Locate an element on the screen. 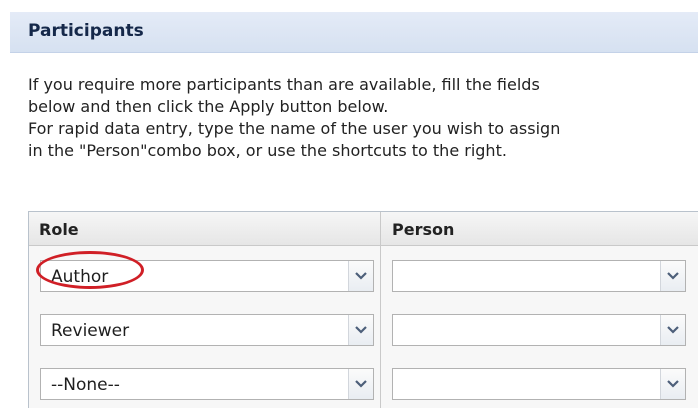 This screenshot has width=698, height=408. person-combo-2-dropdown-button is located at coordinates (672, 330).